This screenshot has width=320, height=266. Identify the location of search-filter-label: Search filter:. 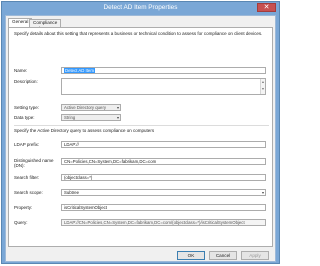
(27, 177).